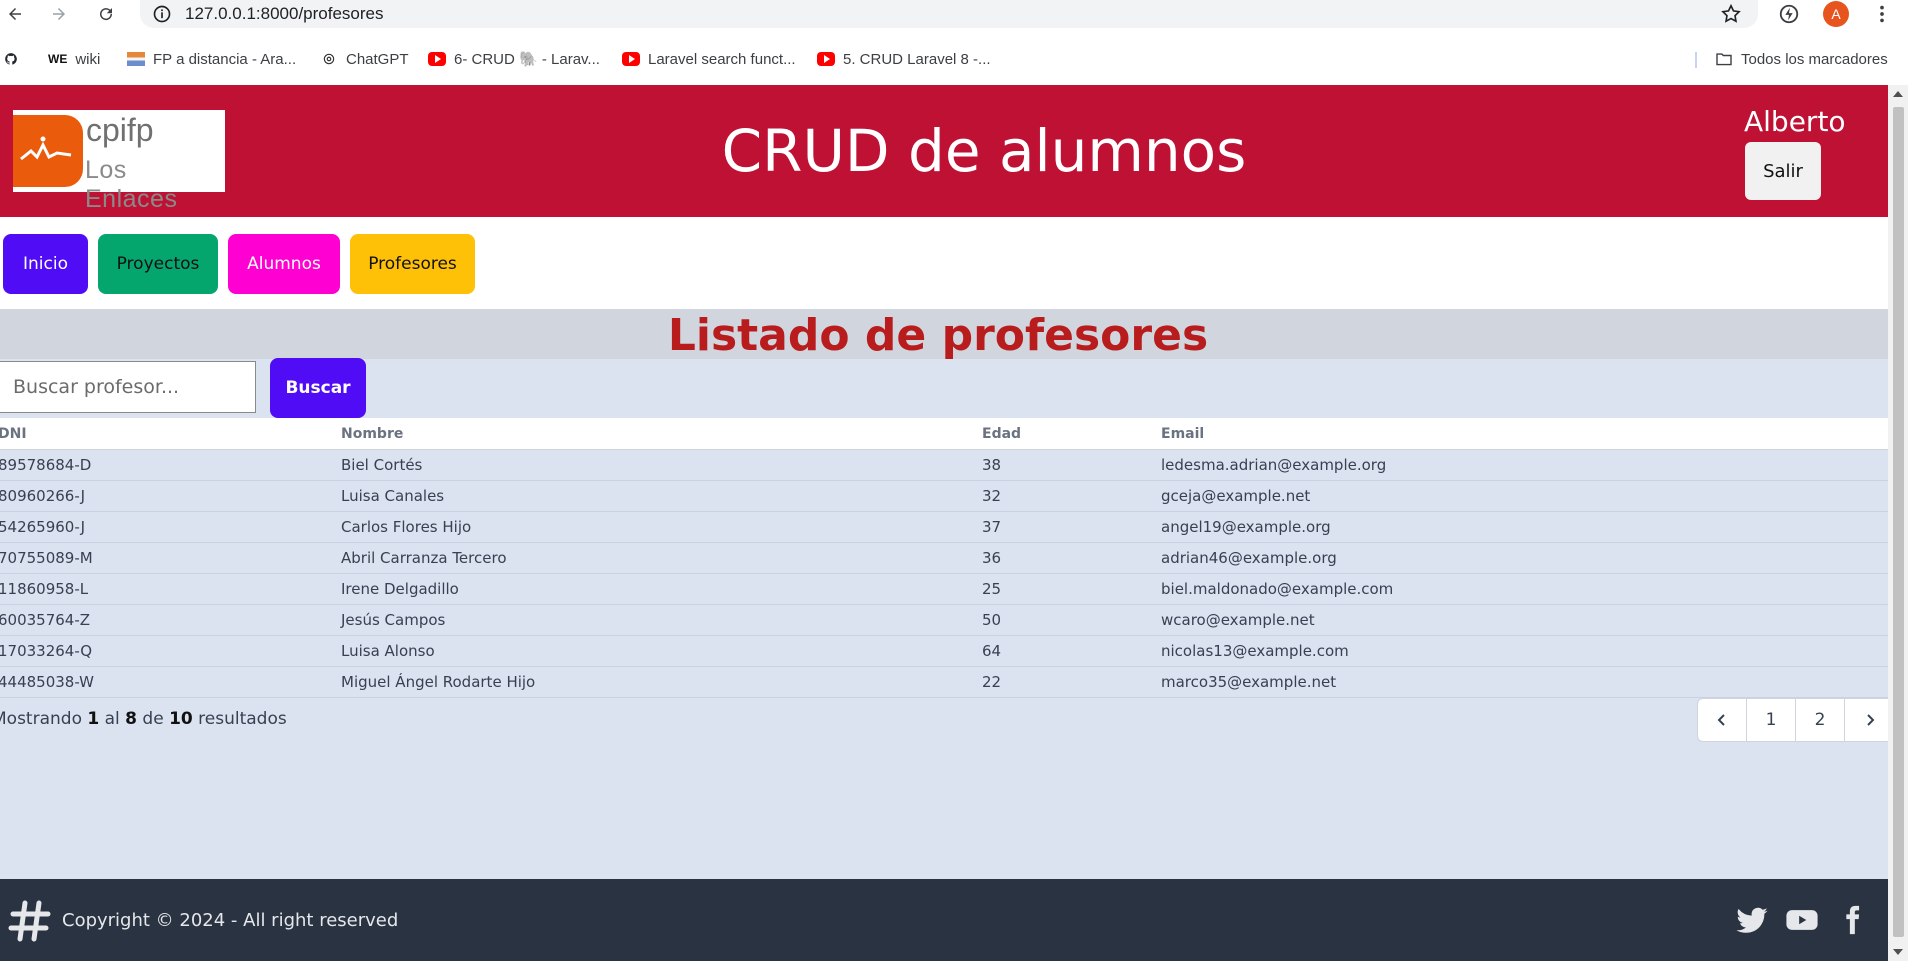 This screenshot has width=1908, height=961. Describe the element at coordinates (1246, 527) in the screenshot. I see `cell-email: angel19@example.org` at that location.